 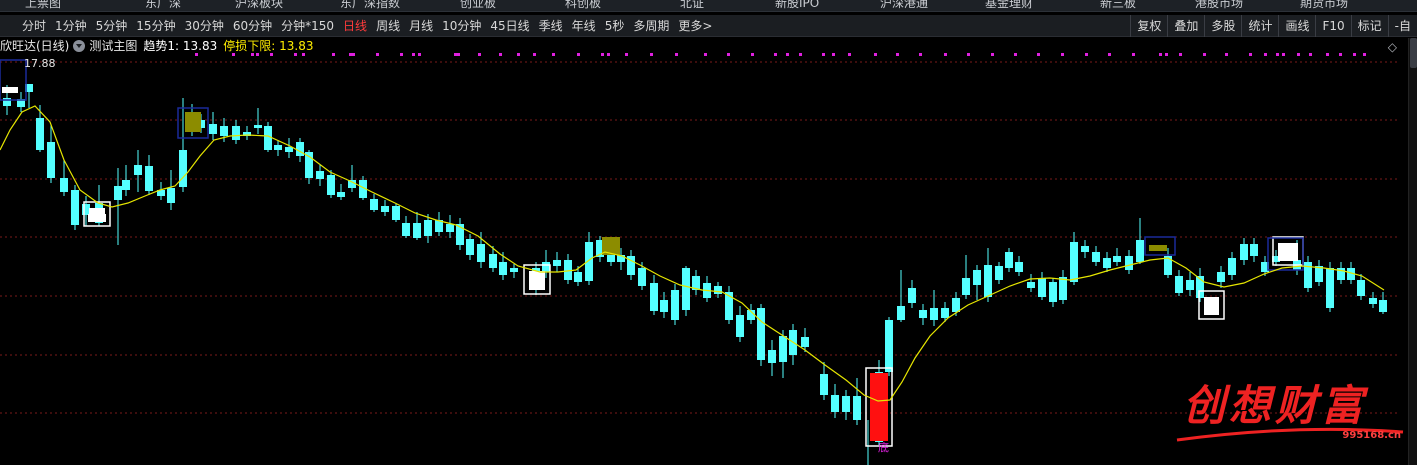 I want to click on scrollbar-thumb, so click(x=1413, y=53).